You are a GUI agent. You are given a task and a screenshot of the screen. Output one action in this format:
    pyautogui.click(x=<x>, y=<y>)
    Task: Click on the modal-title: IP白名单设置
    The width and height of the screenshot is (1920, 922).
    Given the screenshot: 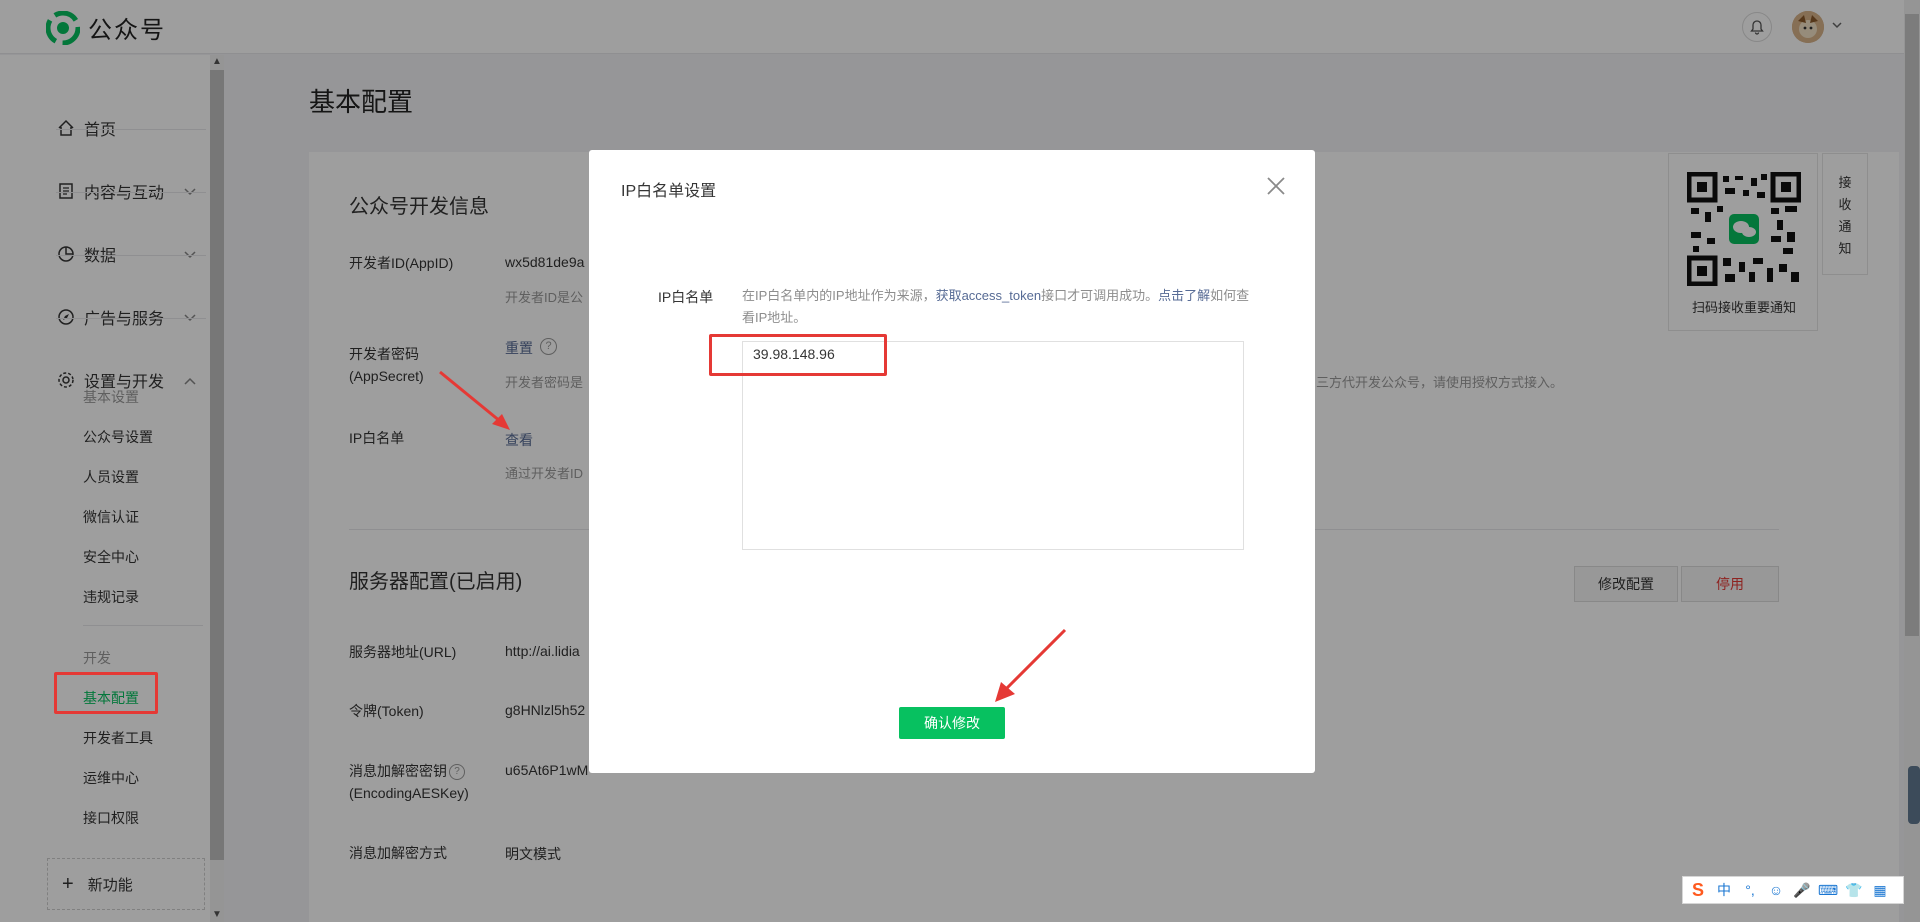 What is the action you would take?
    pyautogui.click(x=669, y=191)
    